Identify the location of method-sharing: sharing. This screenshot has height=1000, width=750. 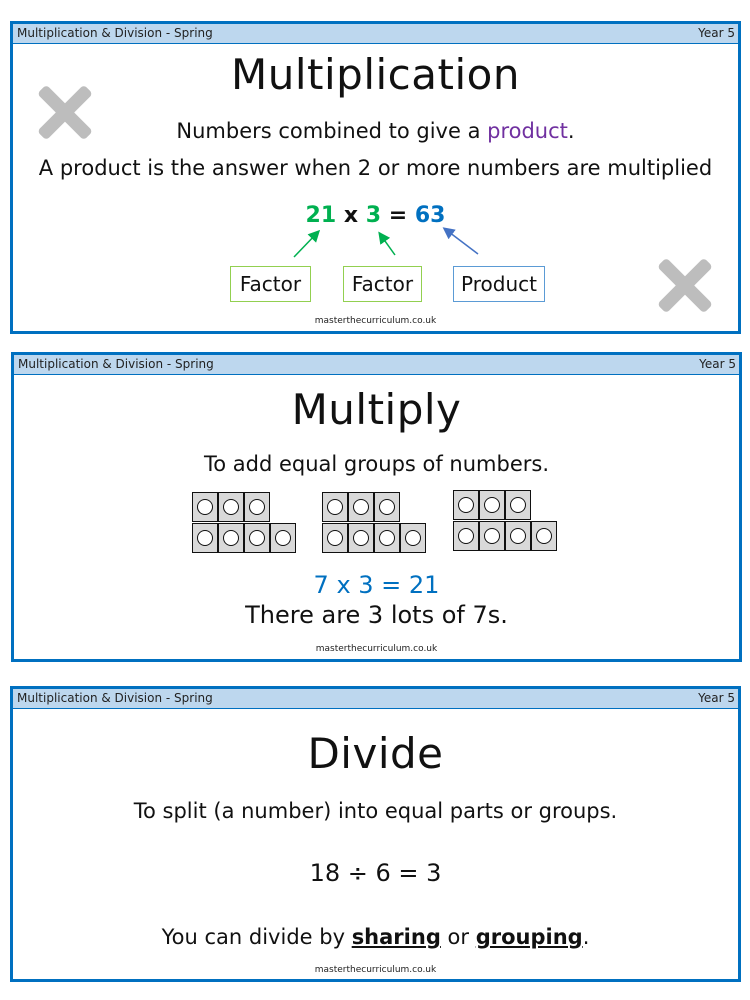
(396, 937).